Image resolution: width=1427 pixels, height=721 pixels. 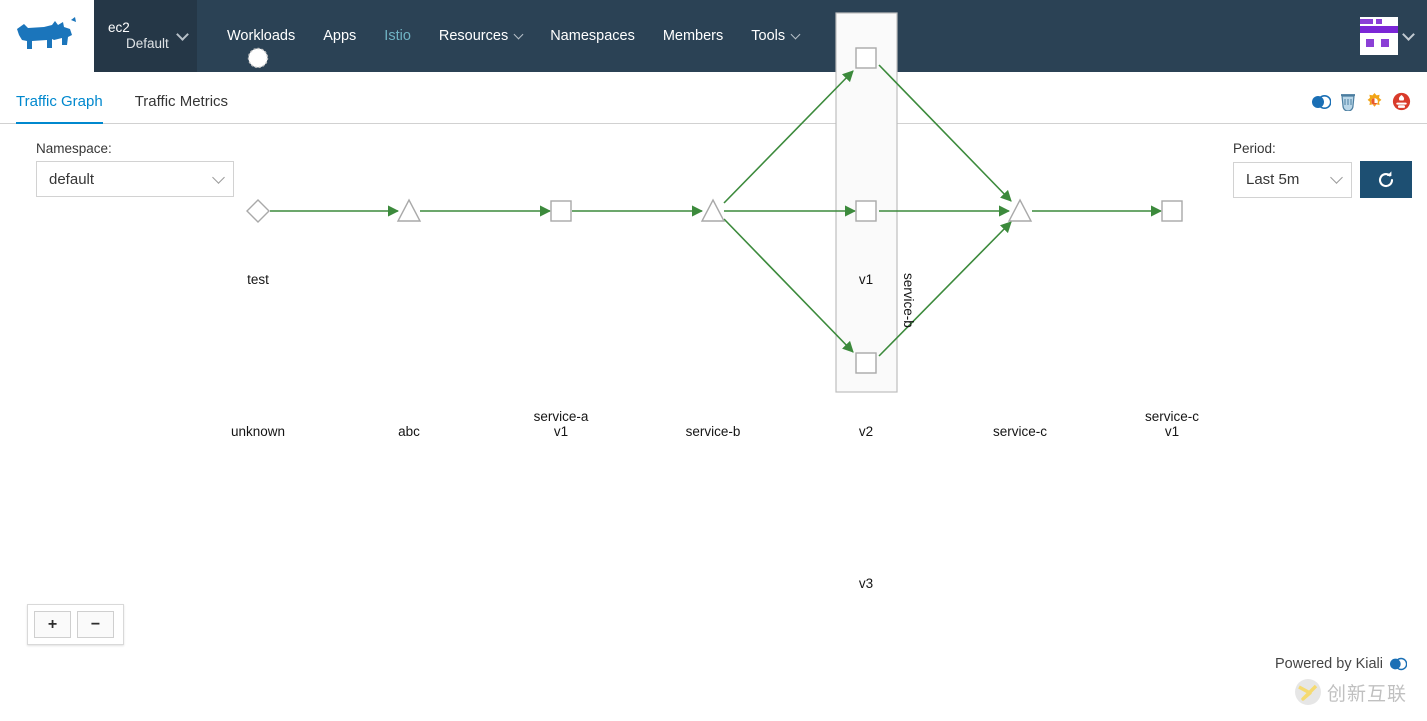 I want to click on node-label-sb-v3: v3, so click(x=866, y=583).